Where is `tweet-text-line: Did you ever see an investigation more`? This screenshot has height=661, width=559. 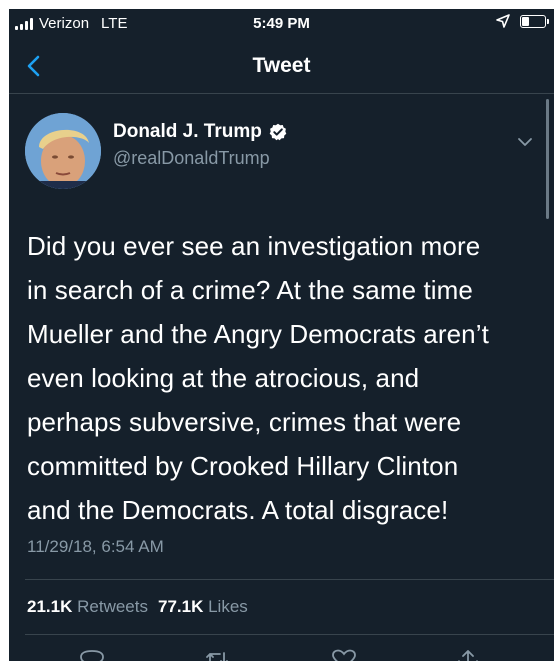 tweet-text-line: Did you ever see an investigation more is located at coordinates (254, 246).